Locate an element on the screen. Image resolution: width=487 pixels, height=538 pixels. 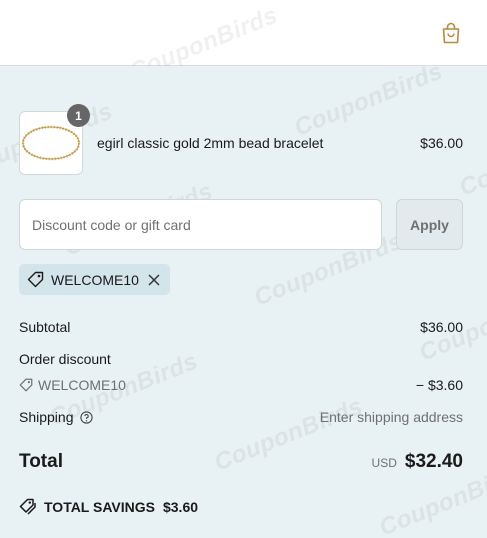
subtotal-value: $36.00 is located at coordinates (441, 327).